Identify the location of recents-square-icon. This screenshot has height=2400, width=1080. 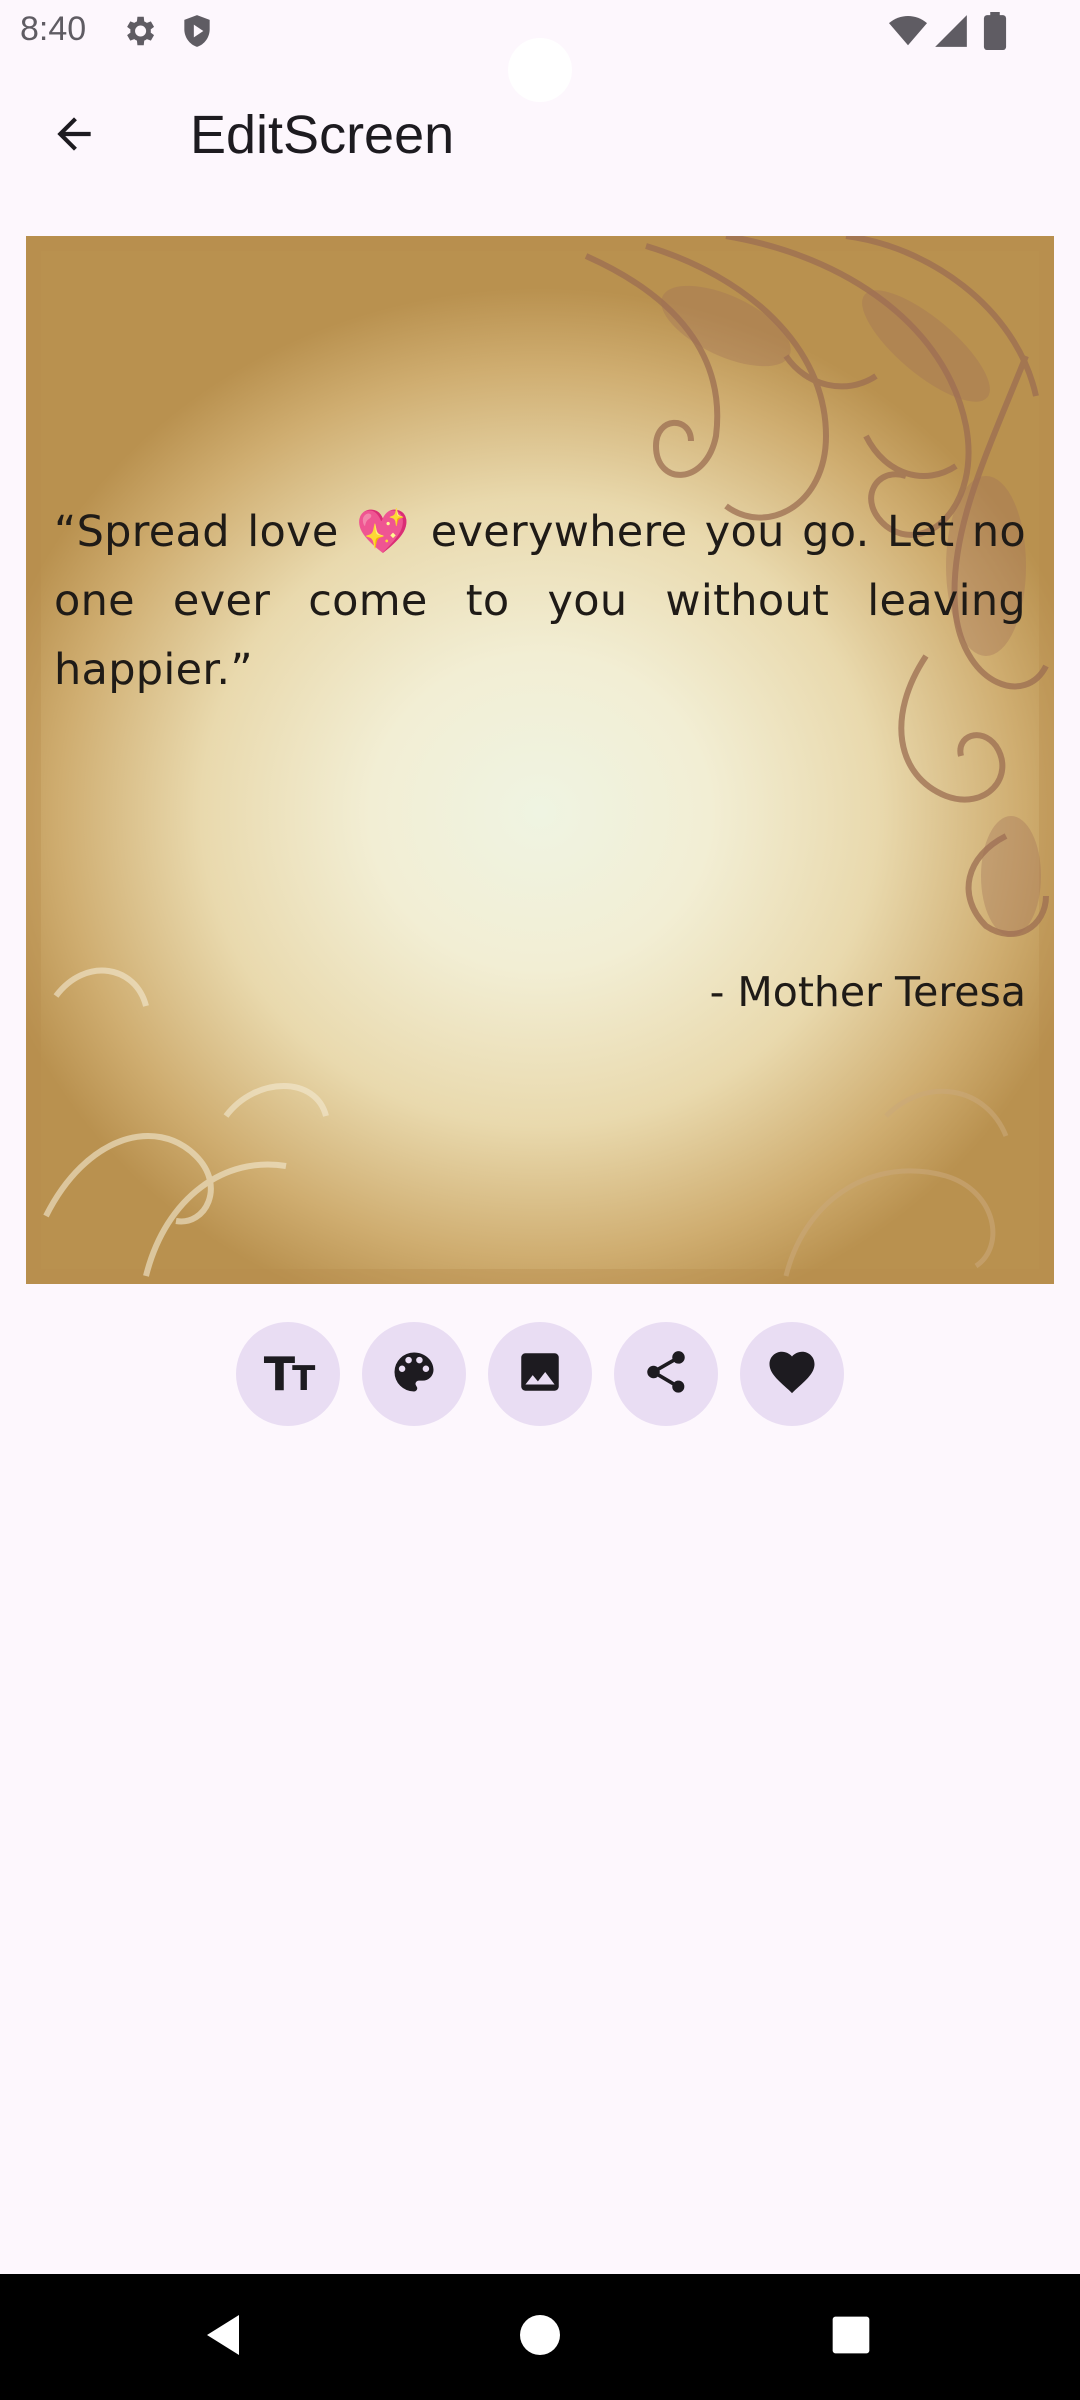
(851, 2337).